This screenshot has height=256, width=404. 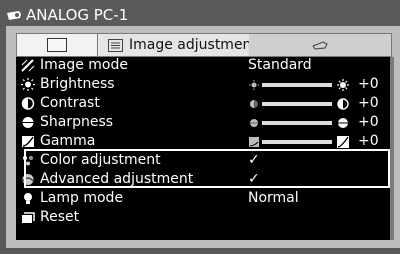 I want to click on window-title: ANALOG PC-1, so click(x=77, y=15).